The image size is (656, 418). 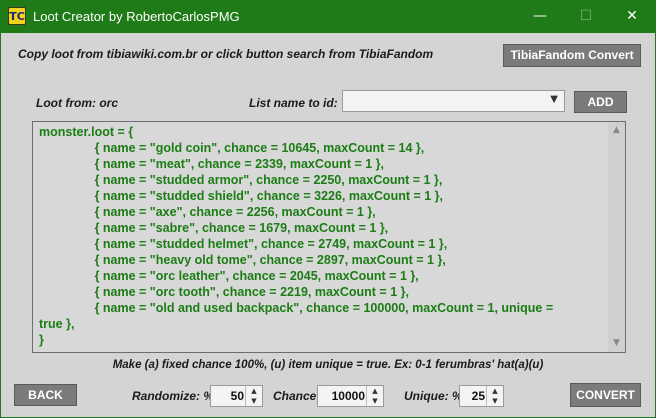 What do you see at coordinates (605, 395) in the screenshot?
I see `convert-button: CONVERT` at bounding box center [605, 395].